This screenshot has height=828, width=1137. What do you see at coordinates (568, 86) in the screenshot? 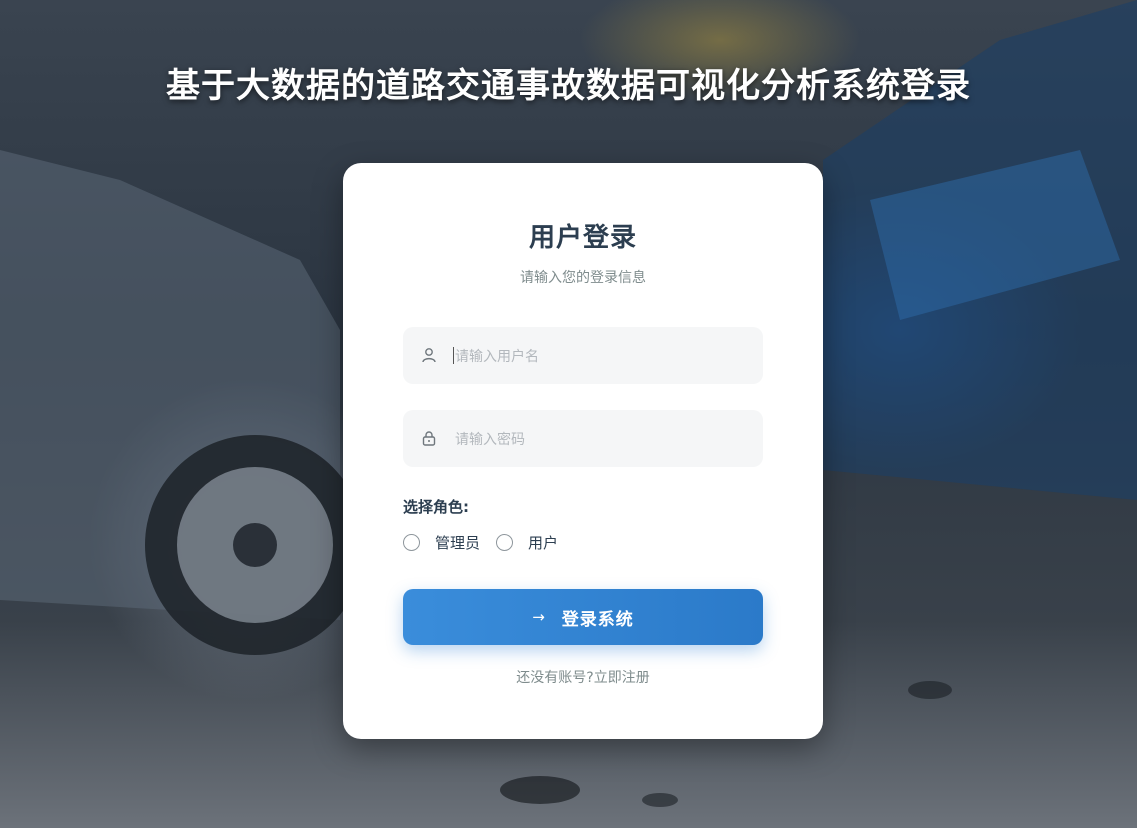
I see `page-title: 基于大数据的道路交通事故数据可视化分析系统登录` at bounding box center [568, 86].